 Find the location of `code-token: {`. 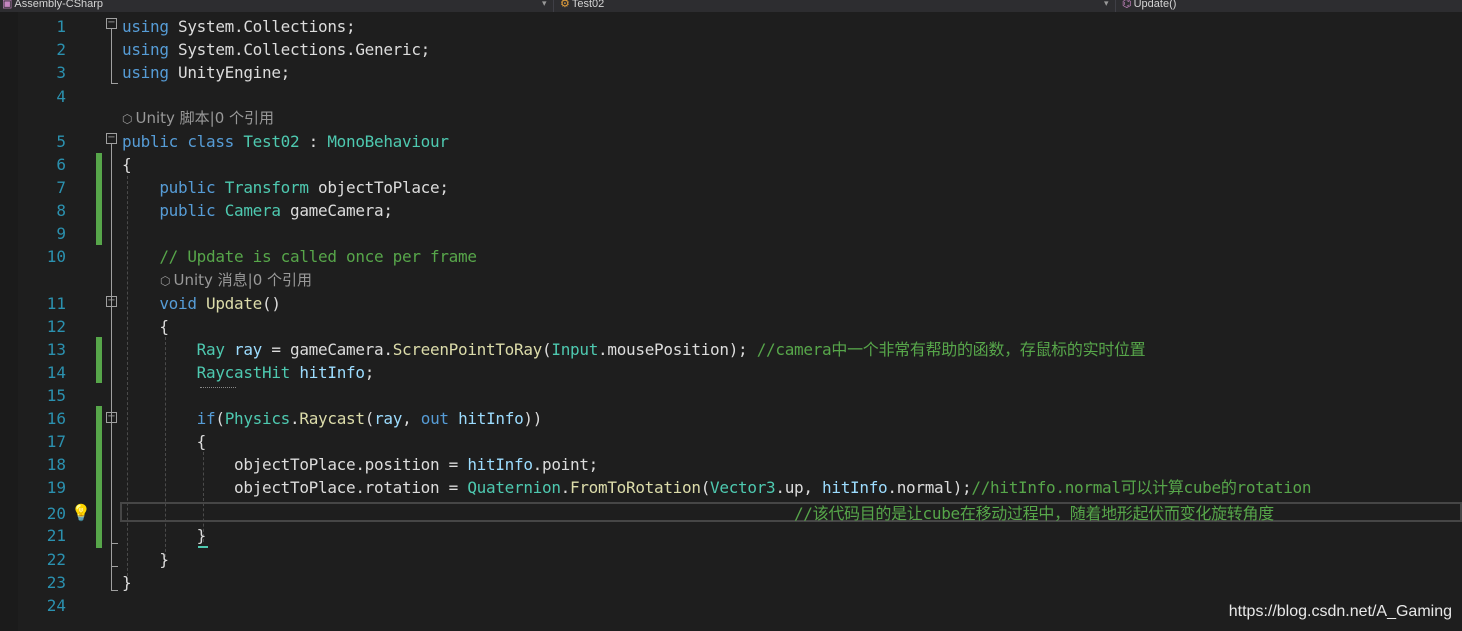

code-token: { is located at coordinates (145, 326).